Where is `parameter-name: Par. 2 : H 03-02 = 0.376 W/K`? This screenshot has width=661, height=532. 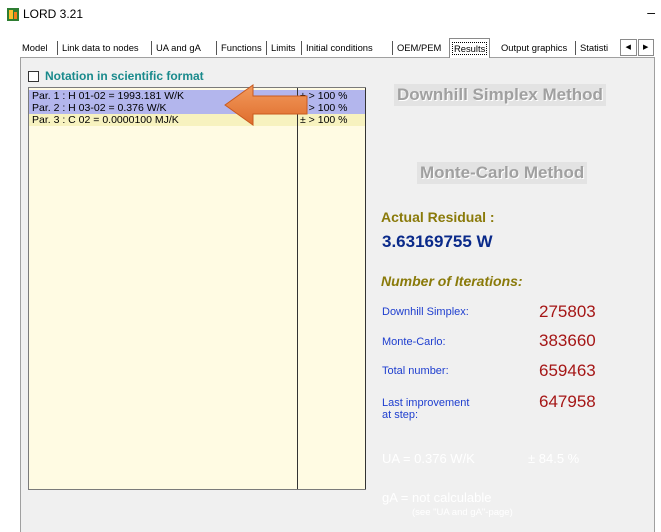 parameter-name: Par. 2 : H 03-02 = 0.376 W/K is located at coordinates (99, 108).